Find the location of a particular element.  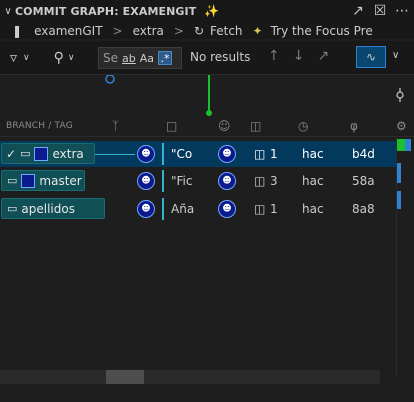

regex-toggle: .* is located at coordinates (165, 58).